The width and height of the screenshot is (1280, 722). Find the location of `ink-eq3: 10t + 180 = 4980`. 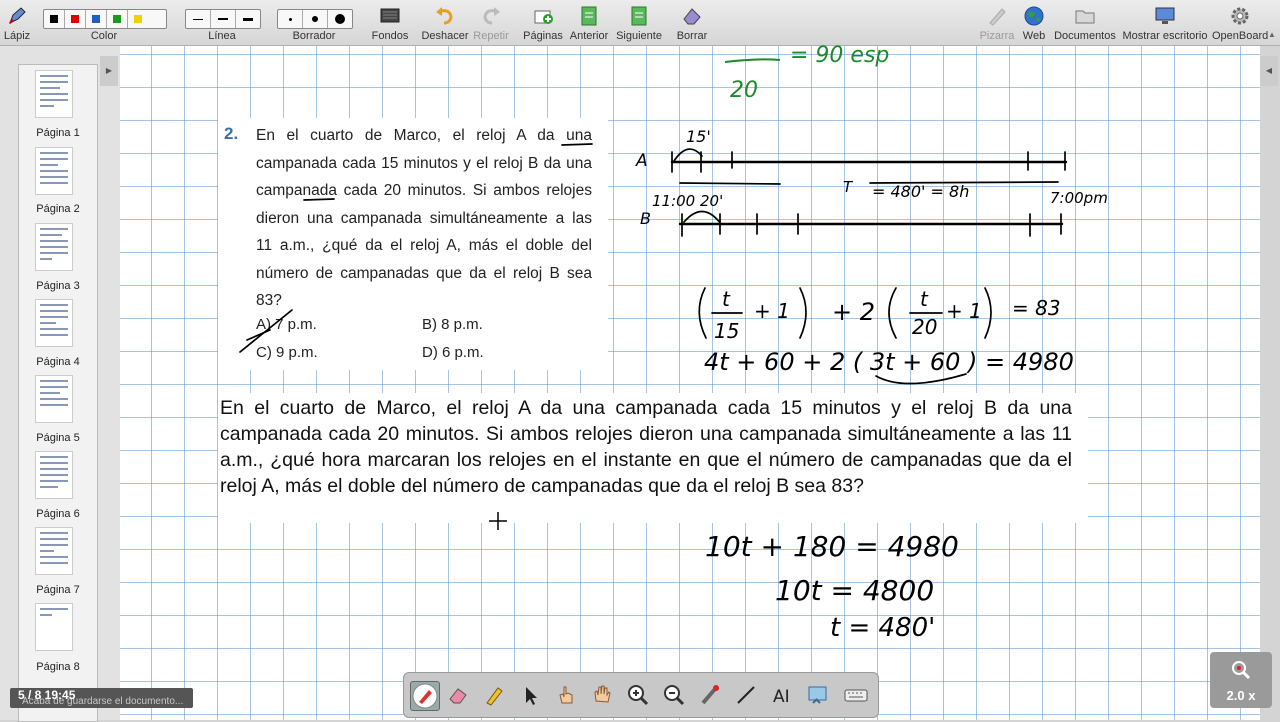

ink-eq3: 10t + 180 = 4980 is located at coordinates (832, 546).